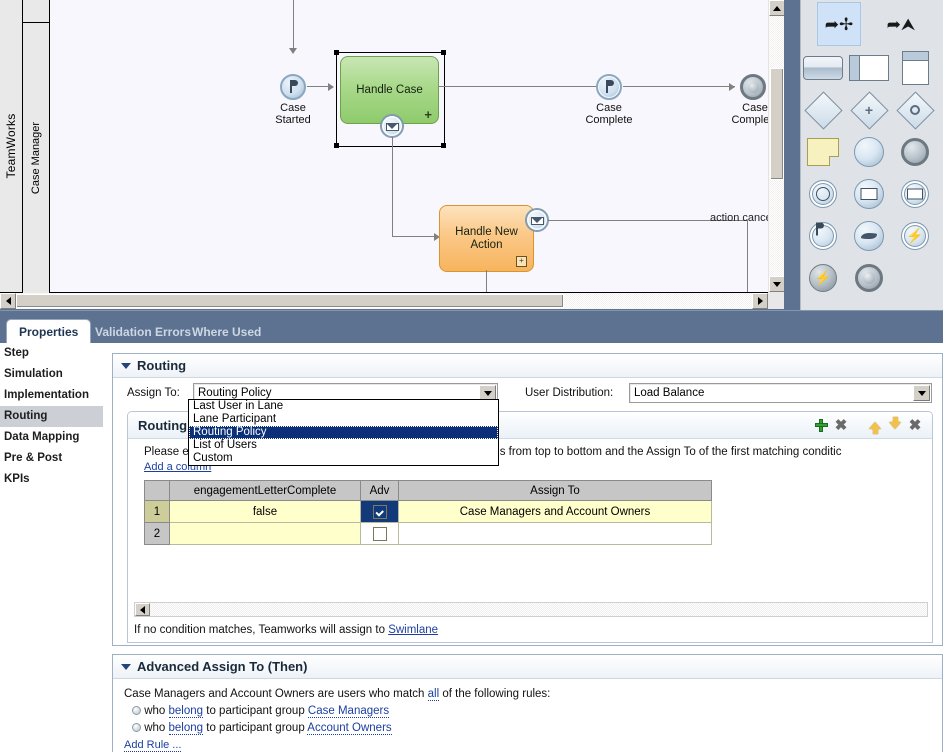 The image size is (943, 752). What do you see at coordinates (527, 366) in the screenshot?
I see `routing-section-header: Routing` at bounding box center [527, 366].